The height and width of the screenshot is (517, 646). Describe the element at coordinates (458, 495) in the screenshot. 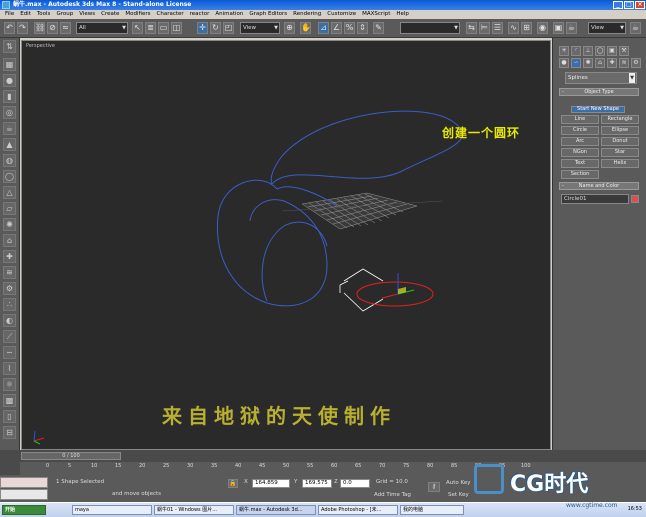

I see `set-key-button: Set Key` at that location.